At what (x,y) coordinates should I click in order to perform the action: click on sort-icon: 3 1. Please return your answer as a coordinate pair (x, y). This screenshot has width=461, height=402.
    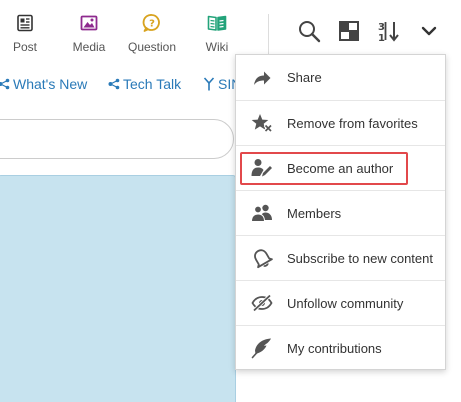
    Looking at the image, I should click on (389, 33).